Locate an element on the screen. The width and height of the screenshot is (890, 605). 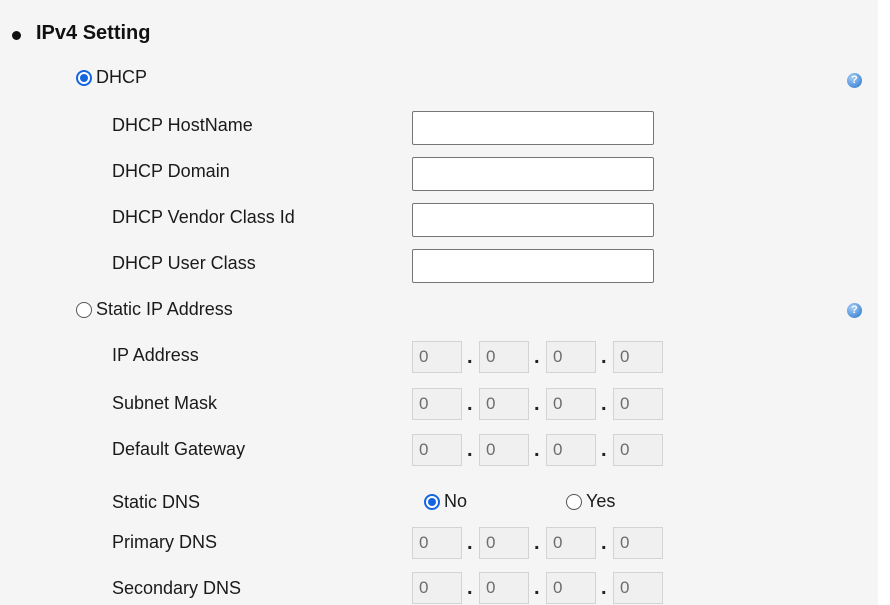
default-gateway-label: Default Gateway is located at coordinates (179, 449).